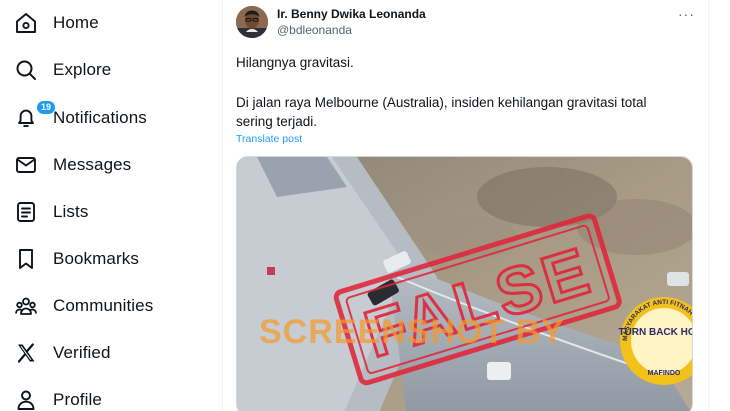  I want to click on sidebar-item-verified: Verified, so click(62, 353).